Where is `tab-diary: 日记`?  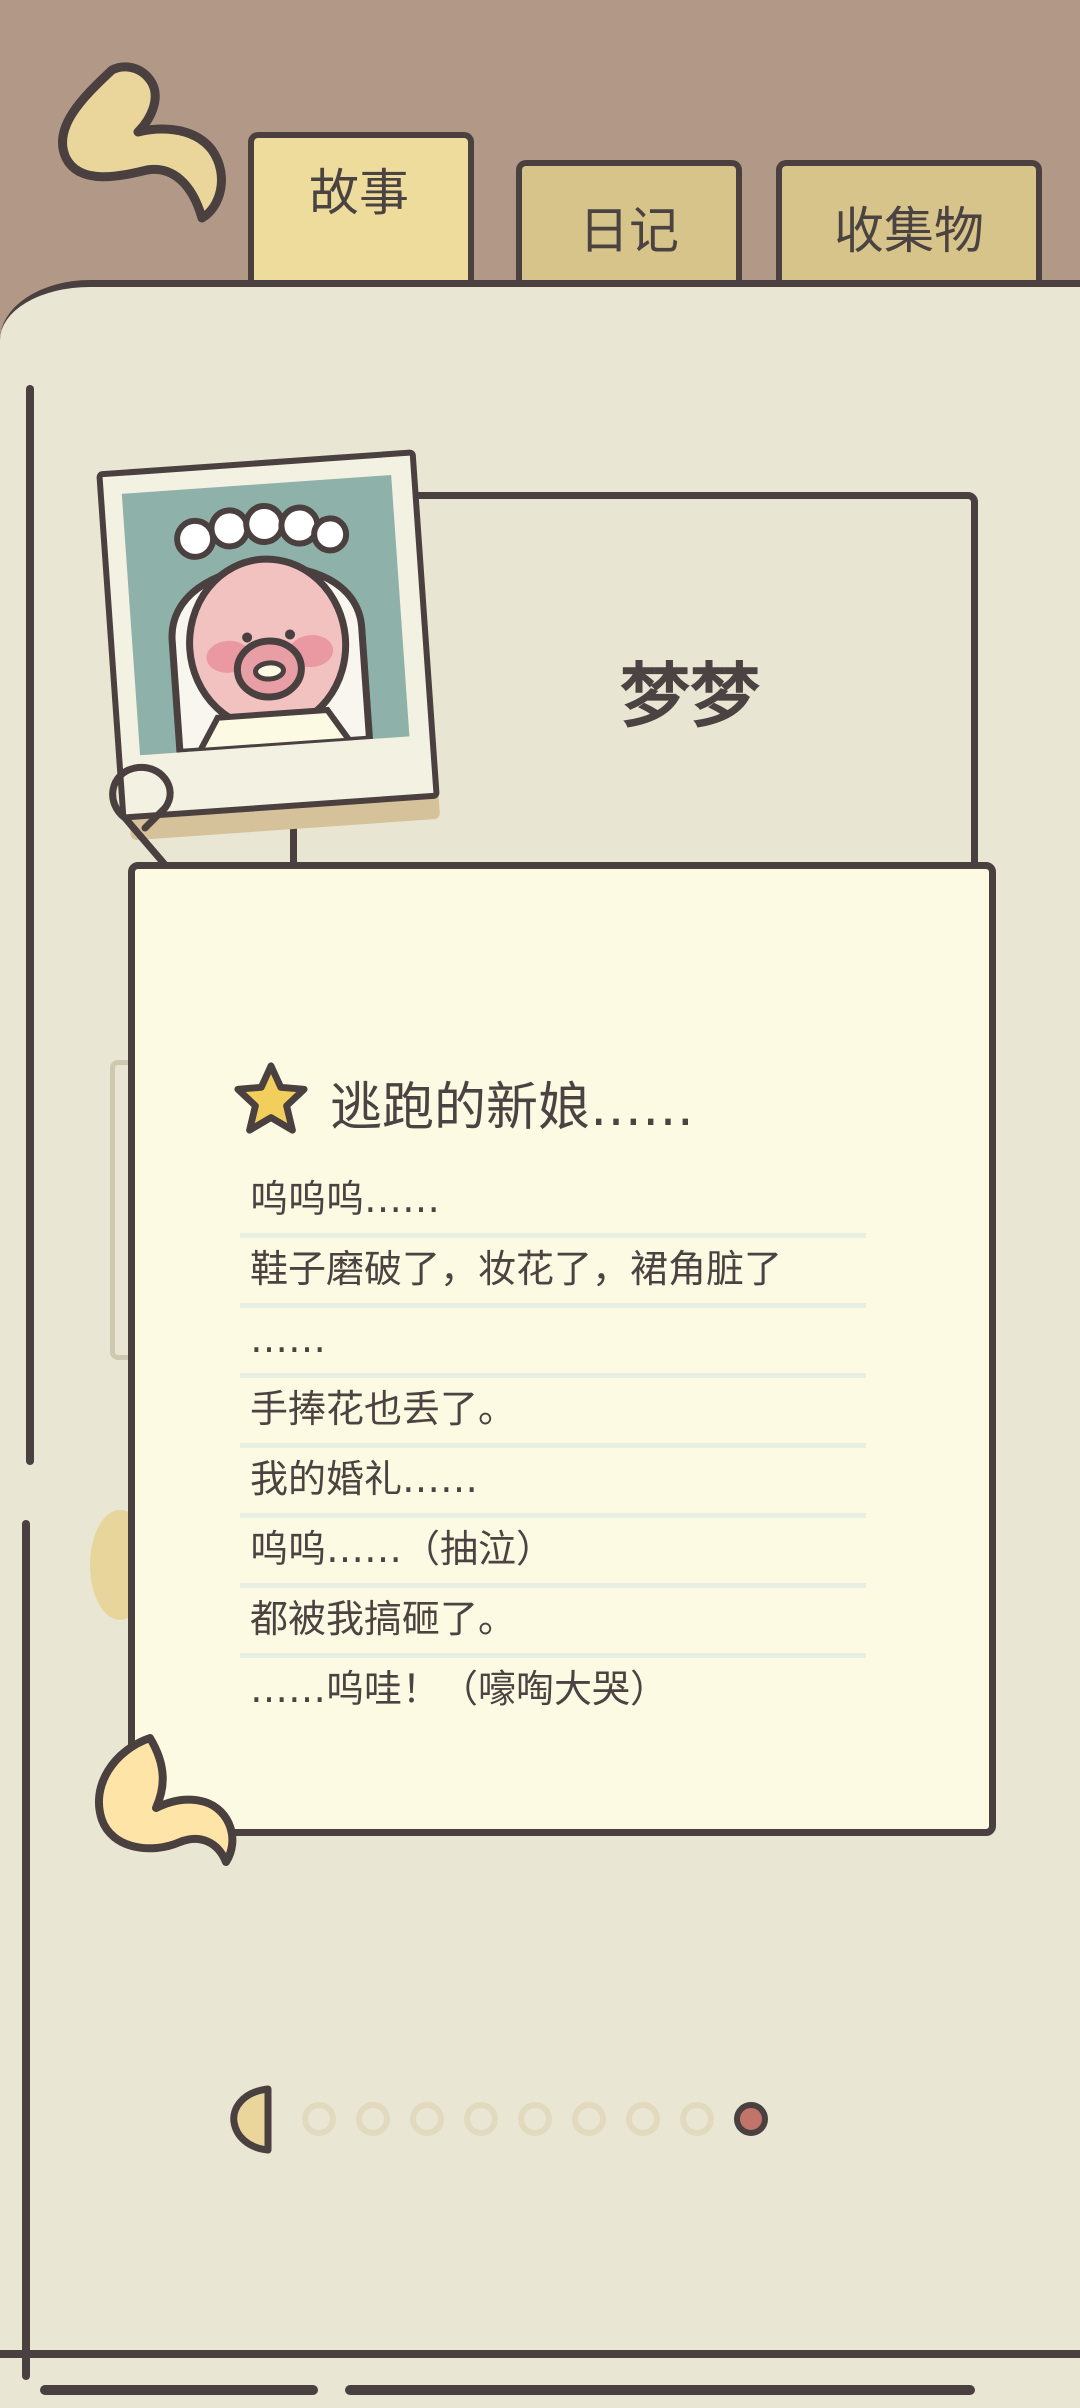
tab-diary: 日记 is located at coordinates (629, 221).